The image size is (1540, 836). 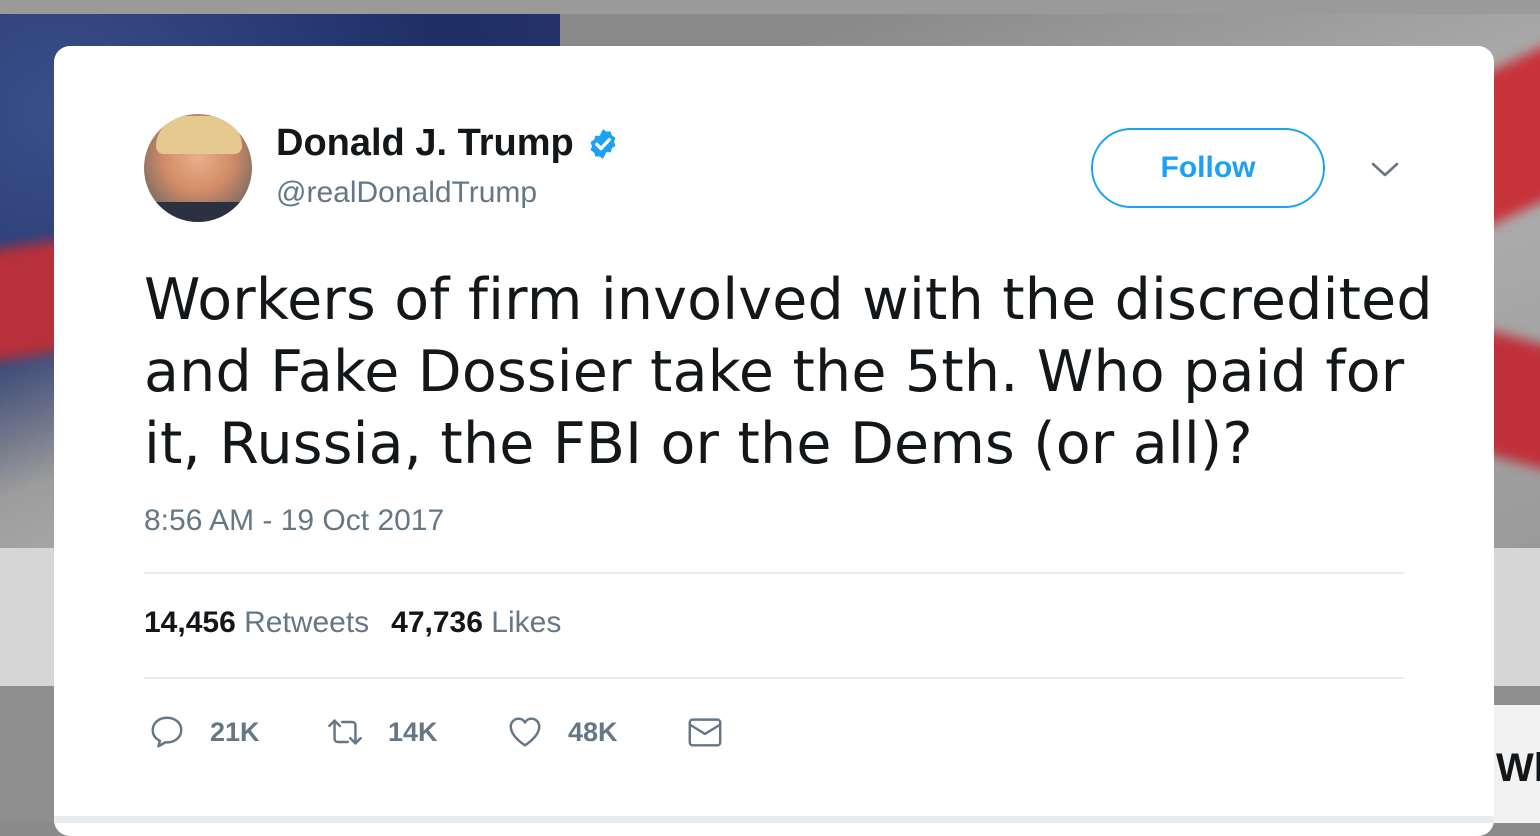 I want to click on retweets-stat: 14,456 Retweets, so click(x=256, y=623).